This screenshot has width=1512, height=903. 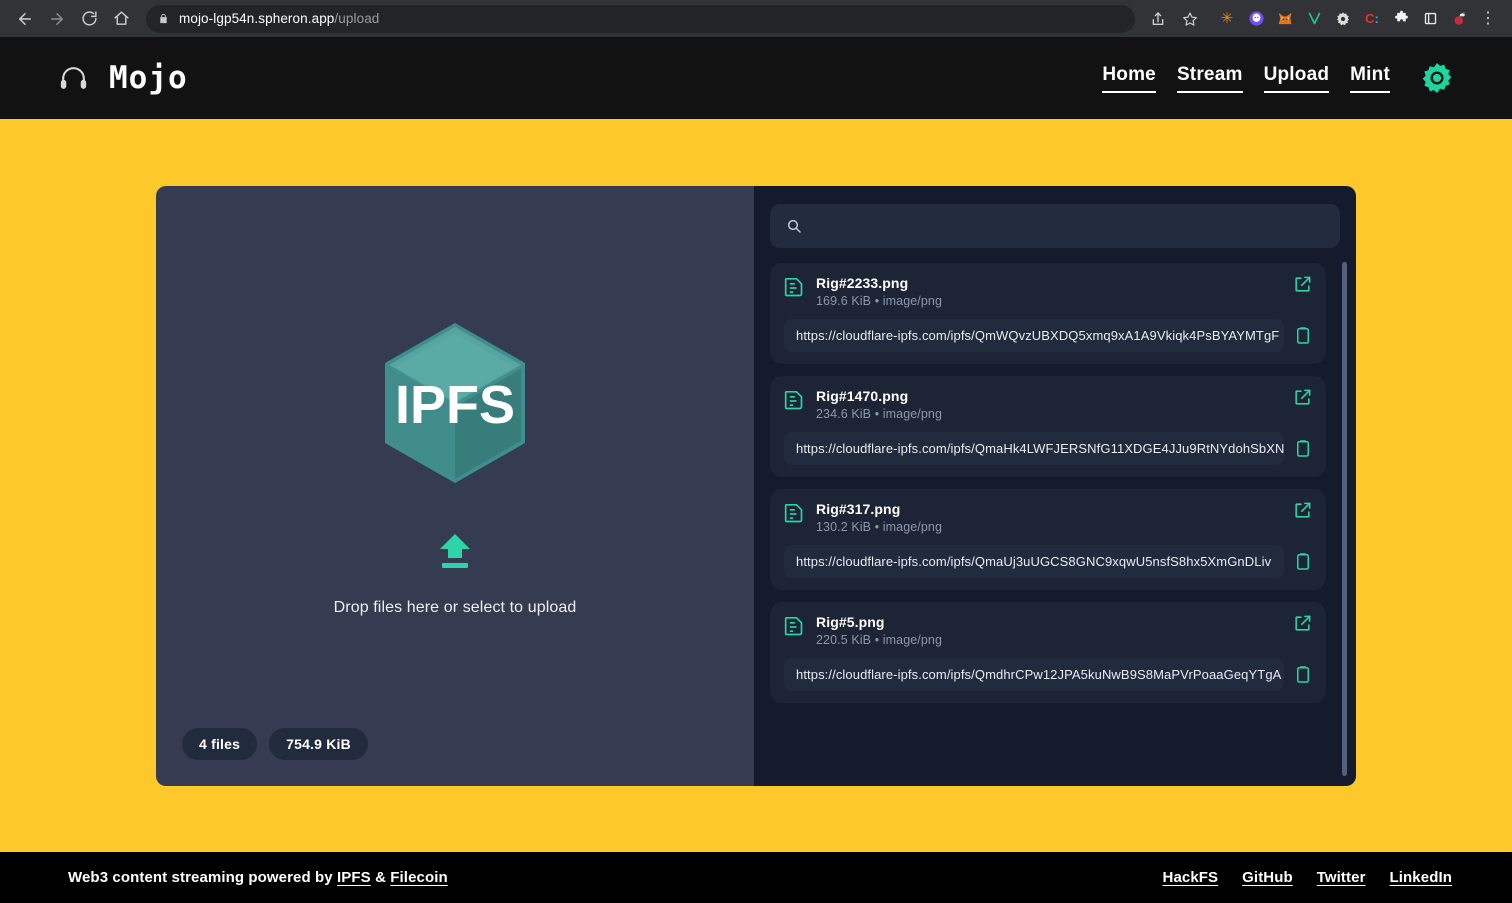 What do you see at coordinates (163, 18) in the screenshot?
I see `lock-icon` at bounding box center [163, 18].